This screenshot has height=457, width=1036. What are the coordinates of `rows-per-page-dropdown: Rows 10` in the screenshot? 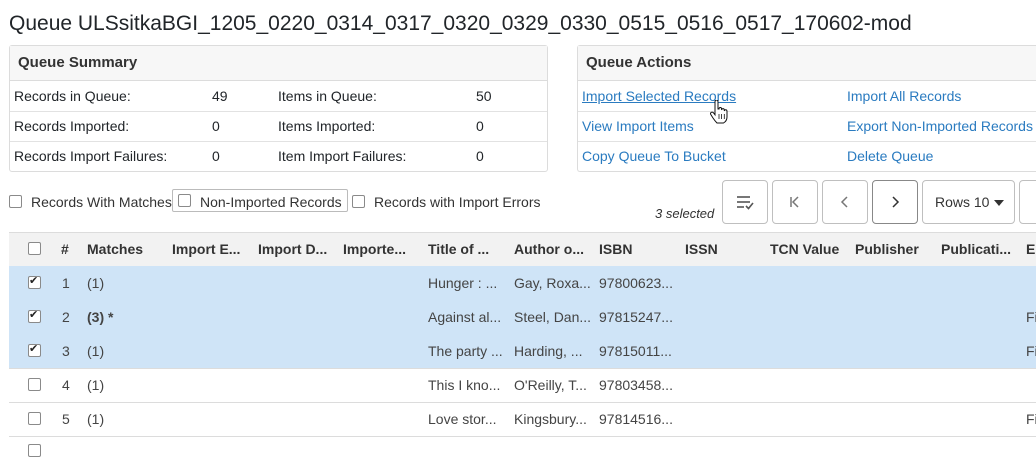 It's located at (968, 202).